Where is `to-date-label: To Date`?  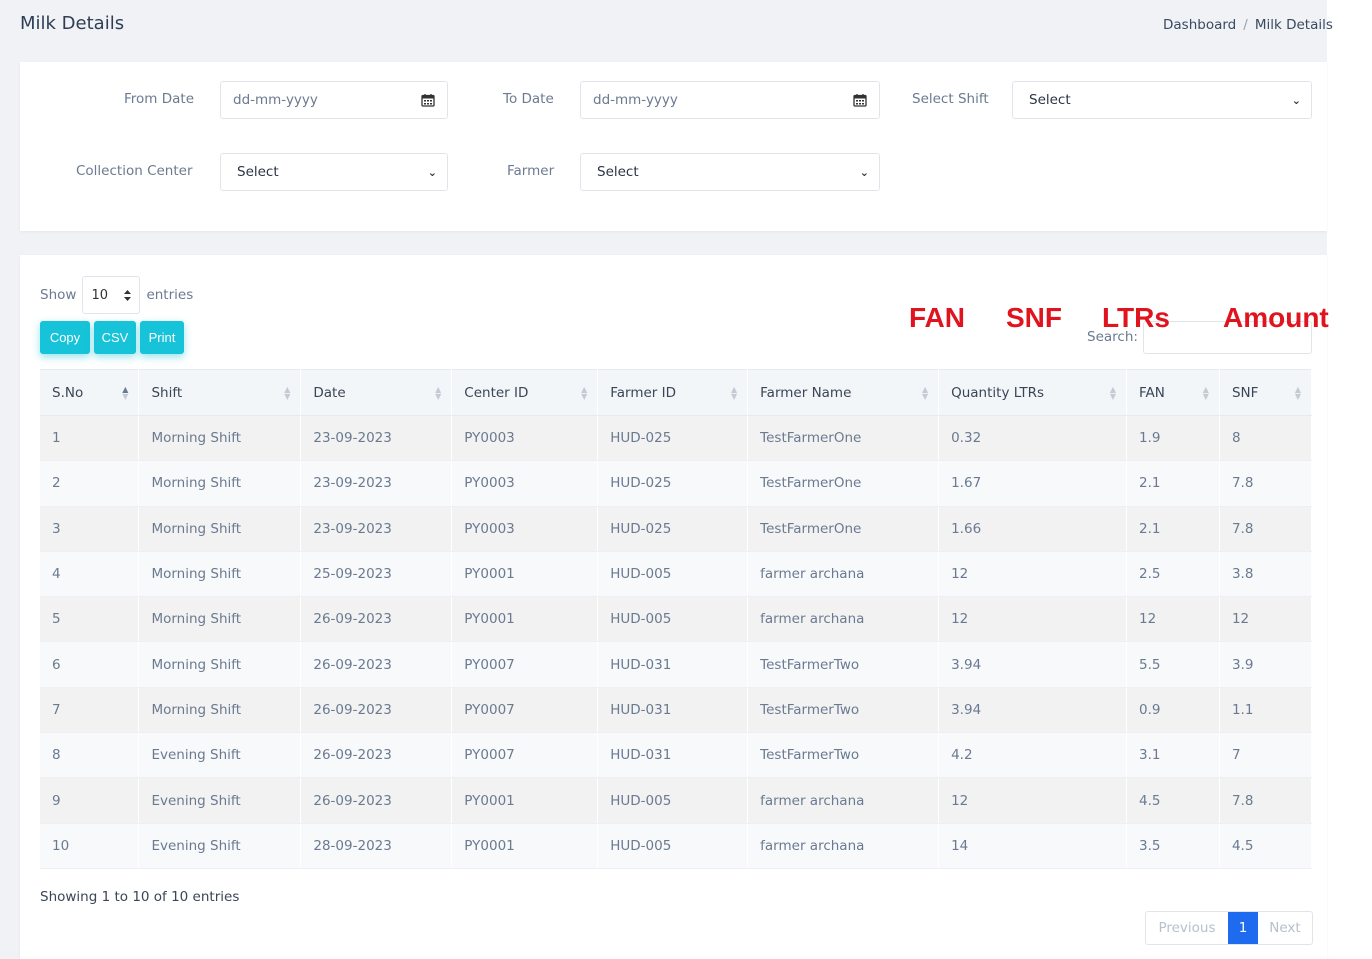 to-date-label: To Date is located at coordinates (528, 99).